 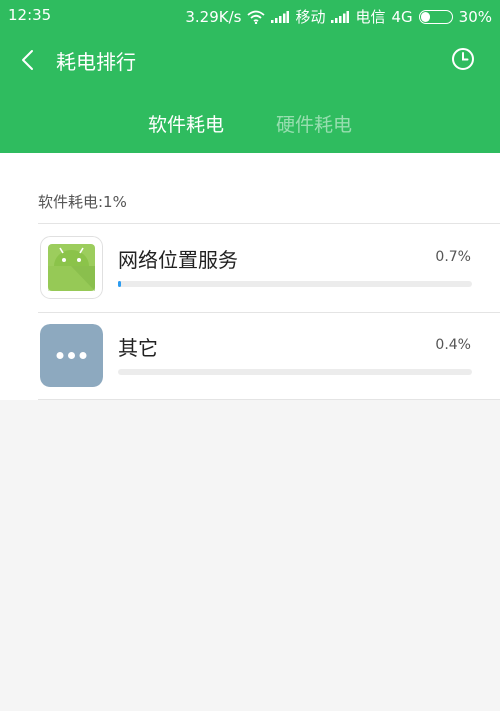 I want to click on android-icon, so click(x=71, y=267).